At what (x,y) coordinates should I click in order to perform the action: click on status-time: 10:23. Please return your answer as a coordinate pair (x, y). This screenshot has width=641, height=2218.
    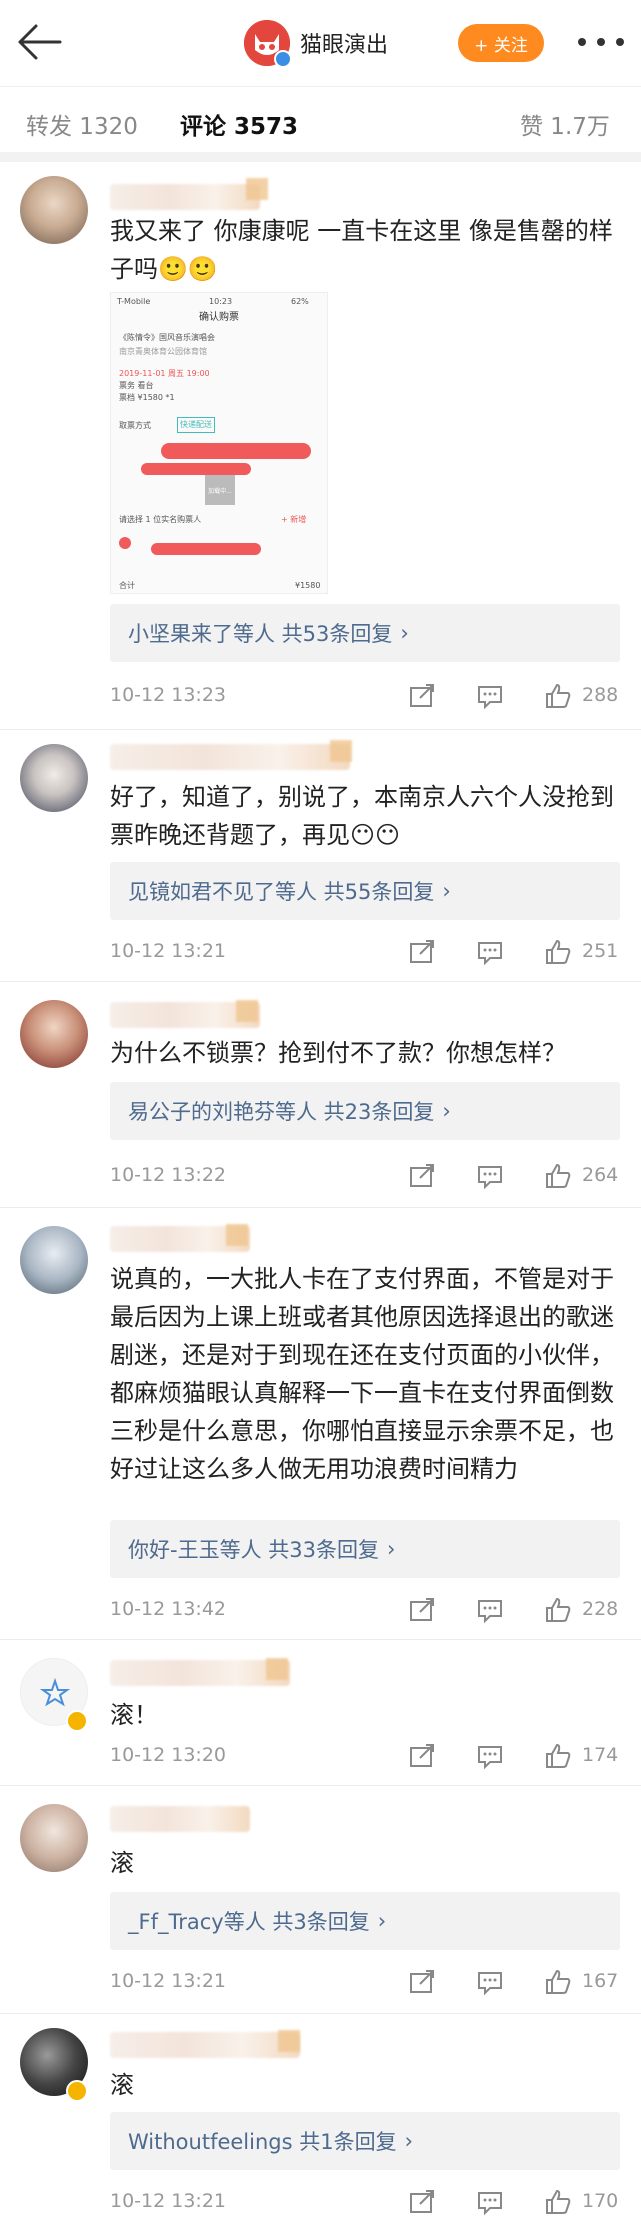
    Looking at the image, I should click on (221, 301).